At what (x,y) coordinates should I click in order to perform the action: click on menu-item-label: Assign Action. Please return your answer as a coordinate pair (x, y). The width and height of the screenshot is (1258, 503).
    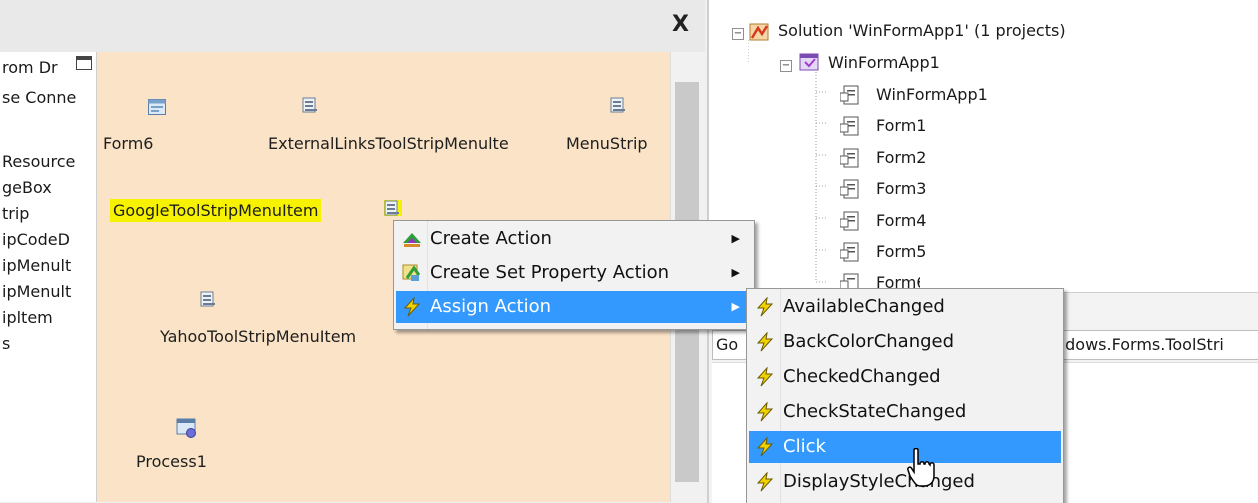
    Looking at the image, I should click on (490, 306).